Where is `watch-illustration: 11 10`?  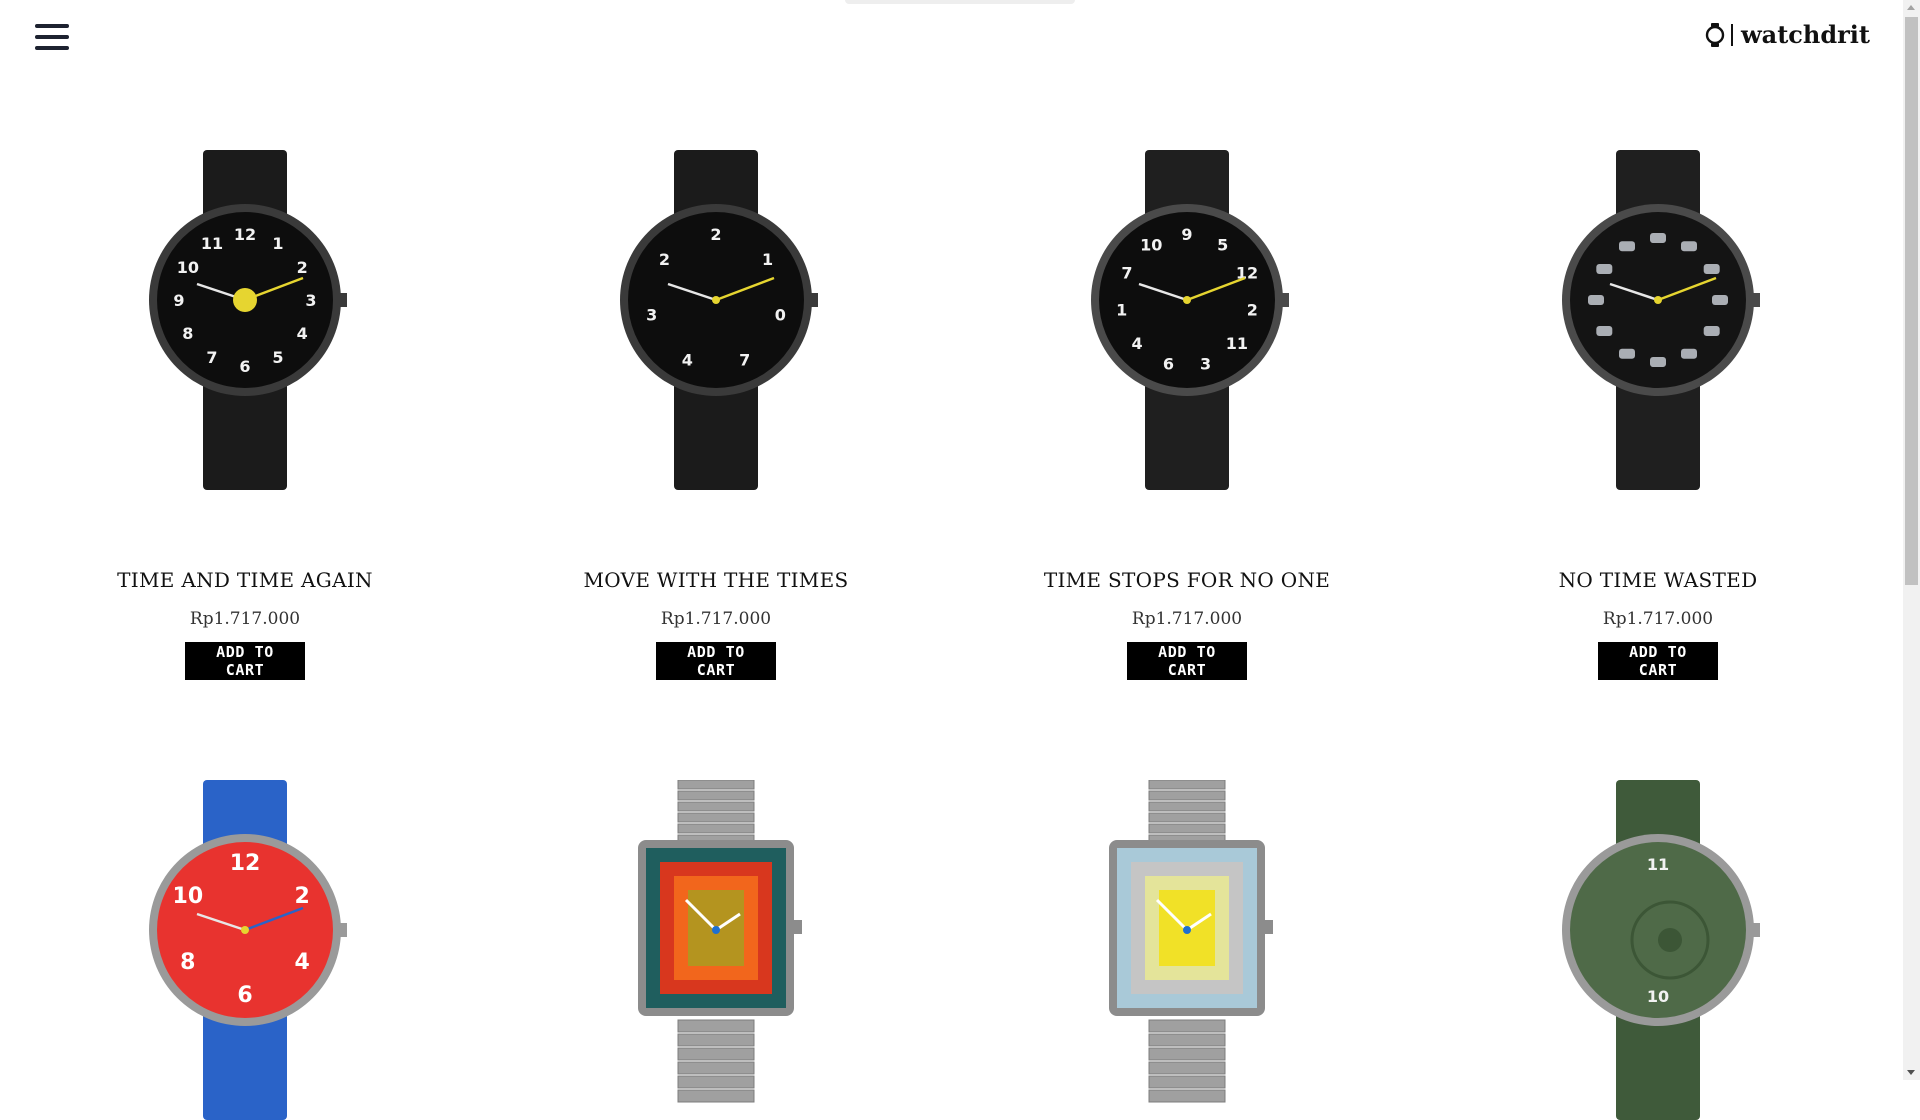
watch-illustration: 11 10 is located at coordinates (1661, 950).